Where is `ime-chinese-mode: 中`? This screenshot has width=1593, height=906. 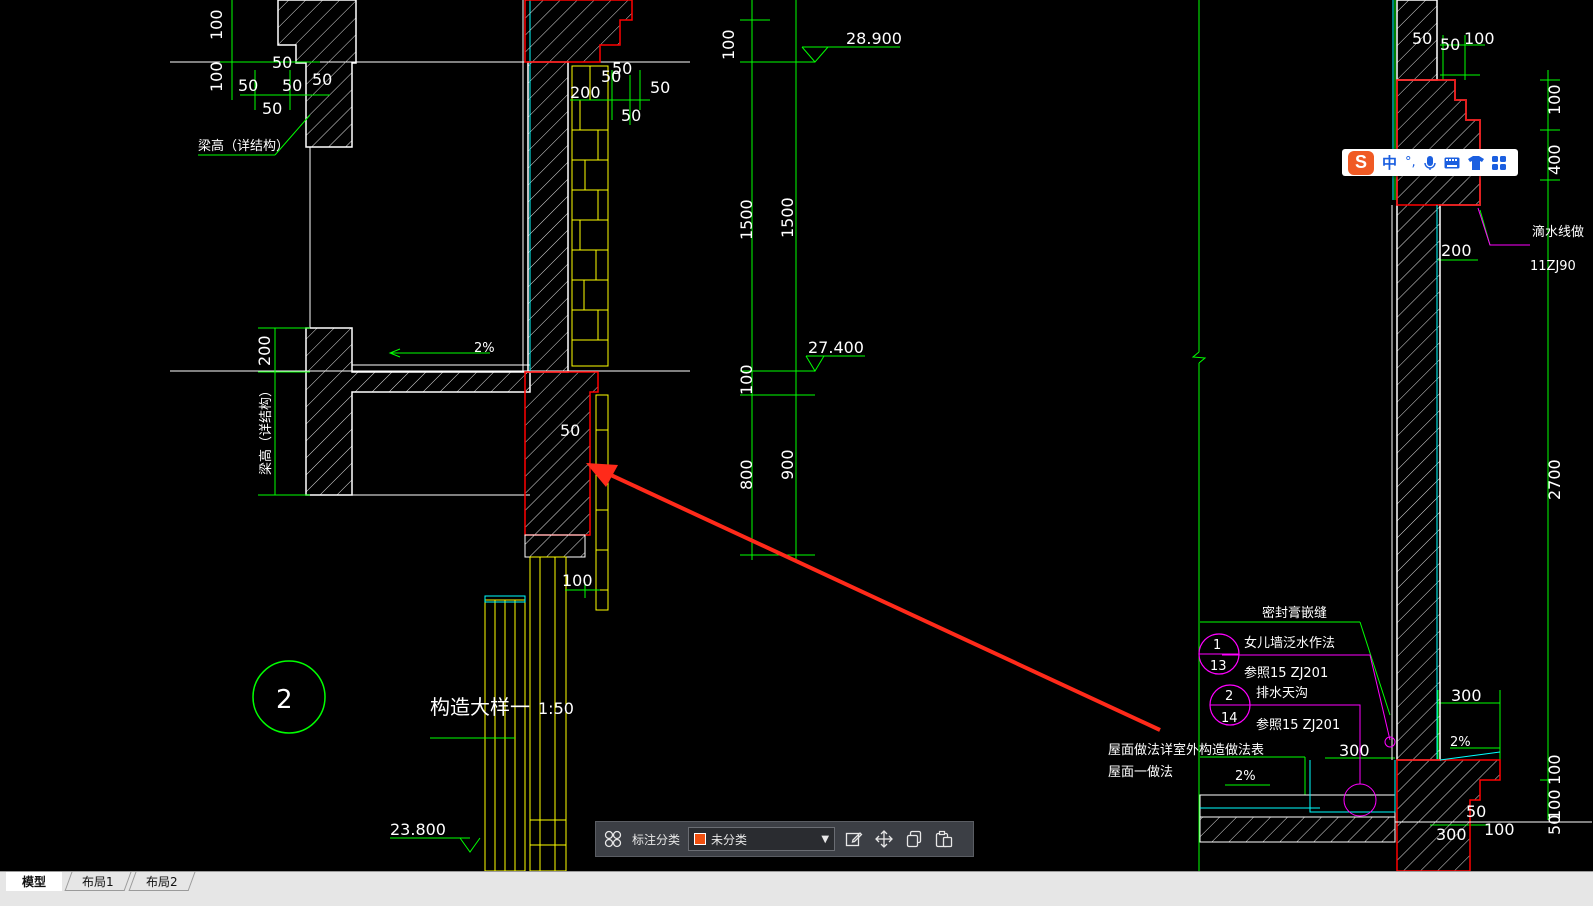
ime-chinese-mode: 中 is located at coordinates (1389, 162).